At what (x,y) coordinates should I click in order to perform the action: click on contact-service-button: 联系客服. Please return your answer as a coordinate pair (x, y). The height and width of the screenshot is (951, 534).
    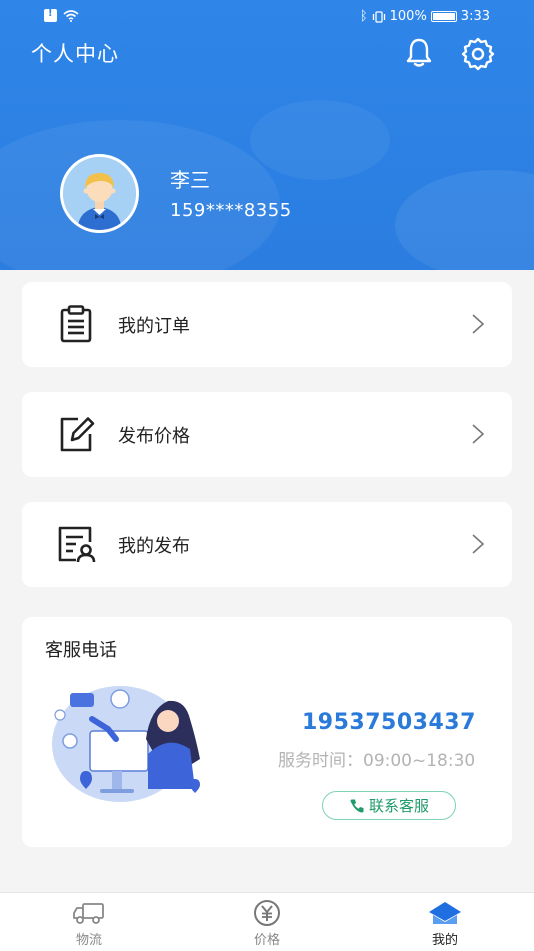
    Looking at the image, I should click on (389, 805).